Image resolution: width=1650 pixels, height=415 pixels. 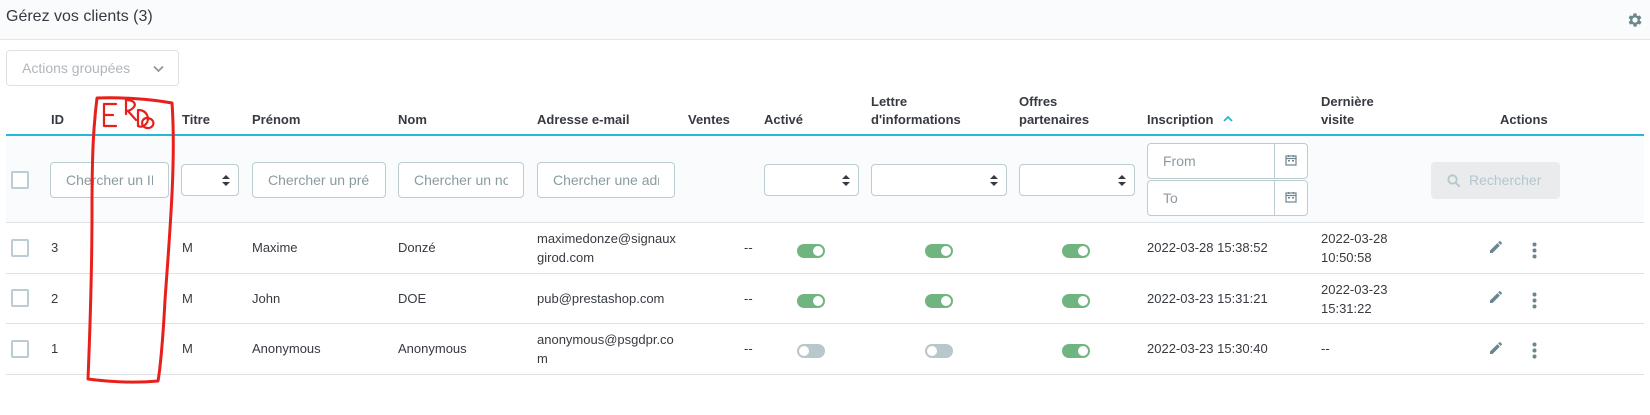 What do you see at coordinates (20, 180) in the screenshot?
I see `select-all-checkbox` at bounding box center [20, 180].